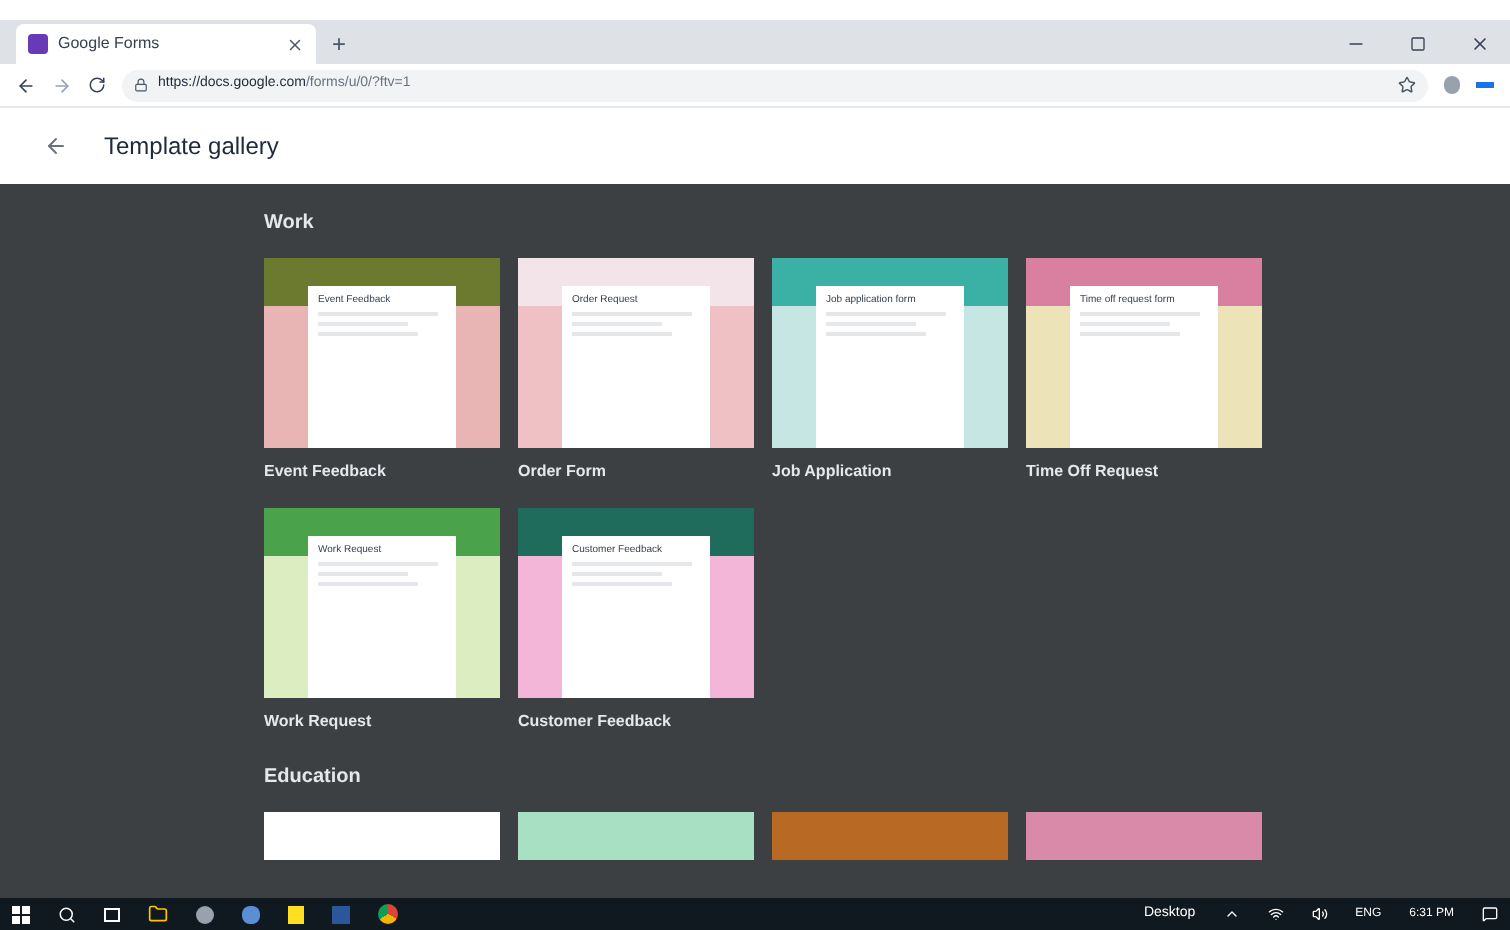  Describe the element at coordinates (290, 224) in the screenshot. I see `section-title: Work` at that location.